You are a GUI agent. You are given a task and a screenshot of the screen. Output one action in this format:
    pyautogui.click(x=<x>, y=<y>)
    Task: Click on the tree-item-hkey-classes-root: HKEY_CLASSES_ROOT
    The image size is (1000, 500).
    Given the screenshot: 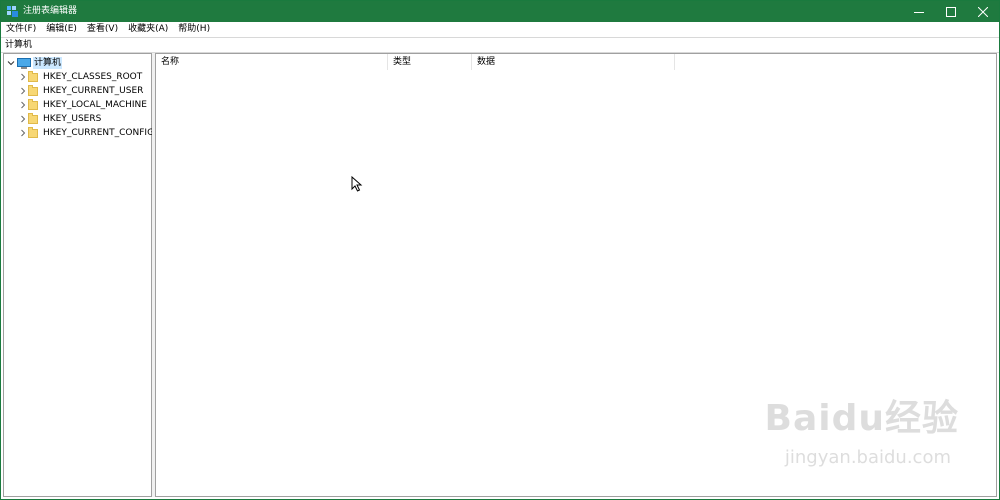 What is the action you would take?
    pyautogui.click(x=80, y=77)
    